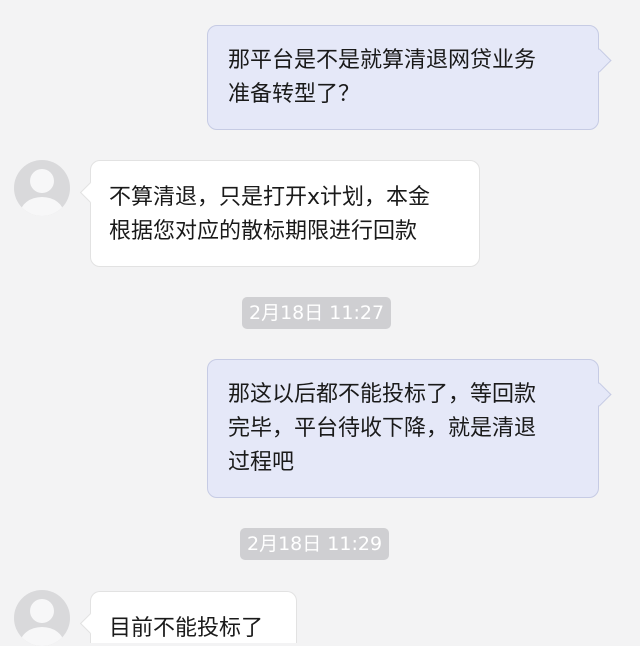 This screenshot has height=646, width=640. I want to click on message-bubble-outgoing: 那这以后都不能投标了，等回款 完毕，平台待收下降，就是清退 过程吧, so click(409, 428).